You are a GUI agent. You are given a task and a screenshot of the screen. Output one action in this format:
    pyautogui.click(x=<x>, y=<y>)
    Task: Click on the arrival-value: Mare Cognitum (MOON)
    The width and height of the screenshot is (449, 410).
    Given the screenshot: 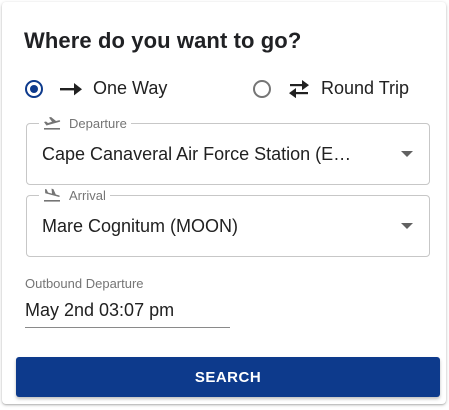 What is the action you would take?
    pyautogui.click(x=140, y=226)
    